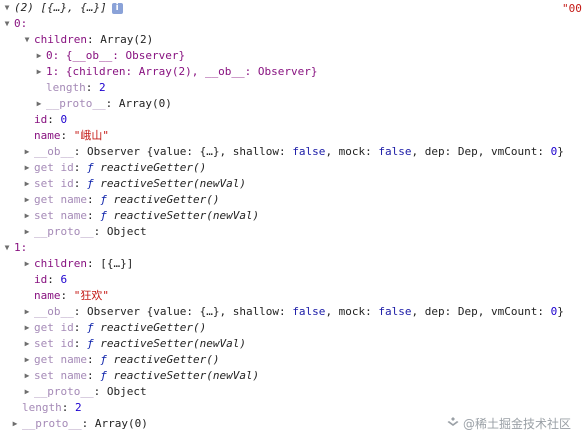  I want to click on children-length-row: length: 2, so click(76, 87).